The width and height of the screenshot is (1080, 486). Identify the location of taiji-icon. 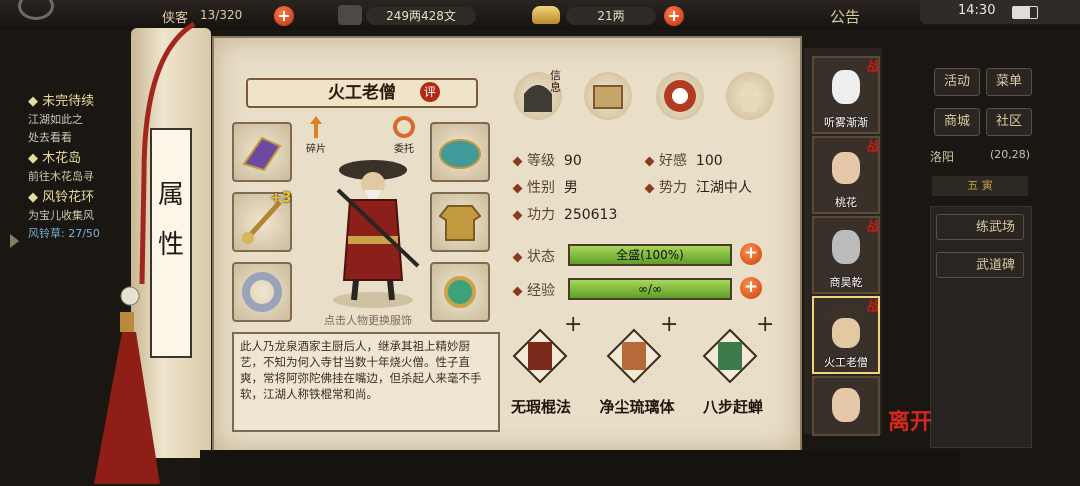
(680, 96).